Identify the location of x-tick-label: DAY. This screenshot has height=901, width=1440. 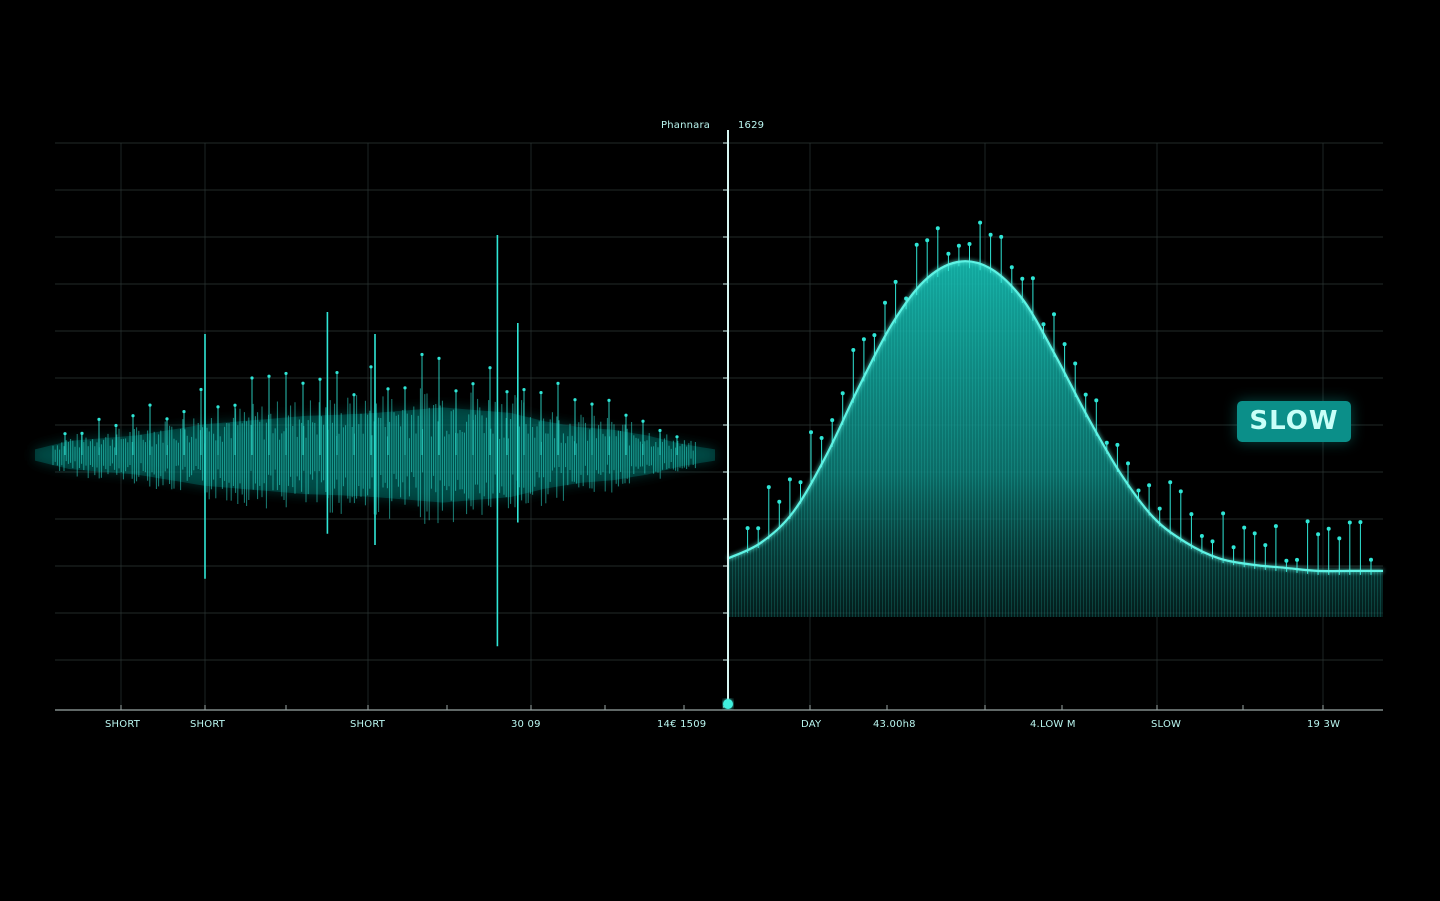
(811, 724).